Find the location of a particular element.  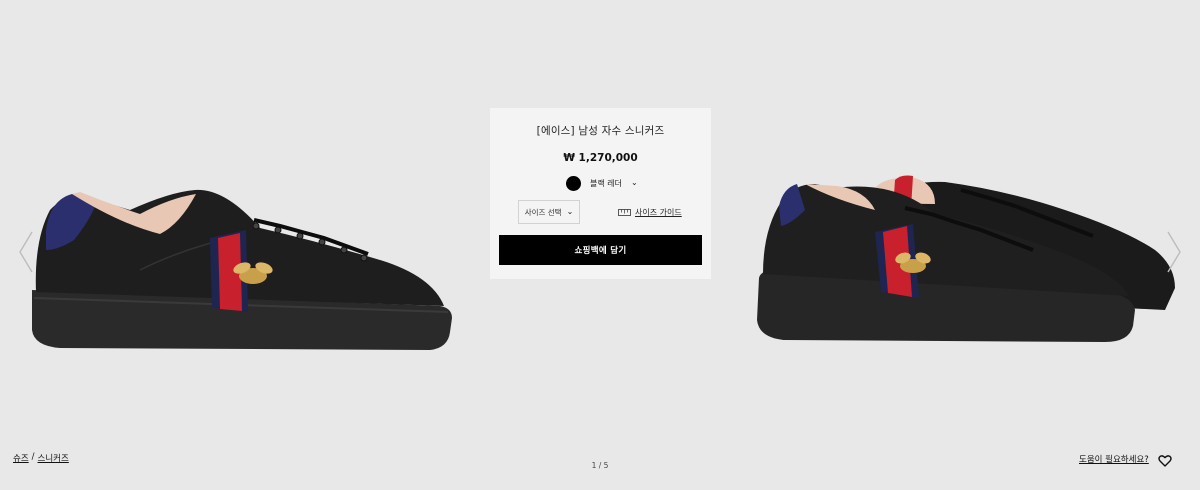

product-image-side-view is located at coordinates (240, 270).